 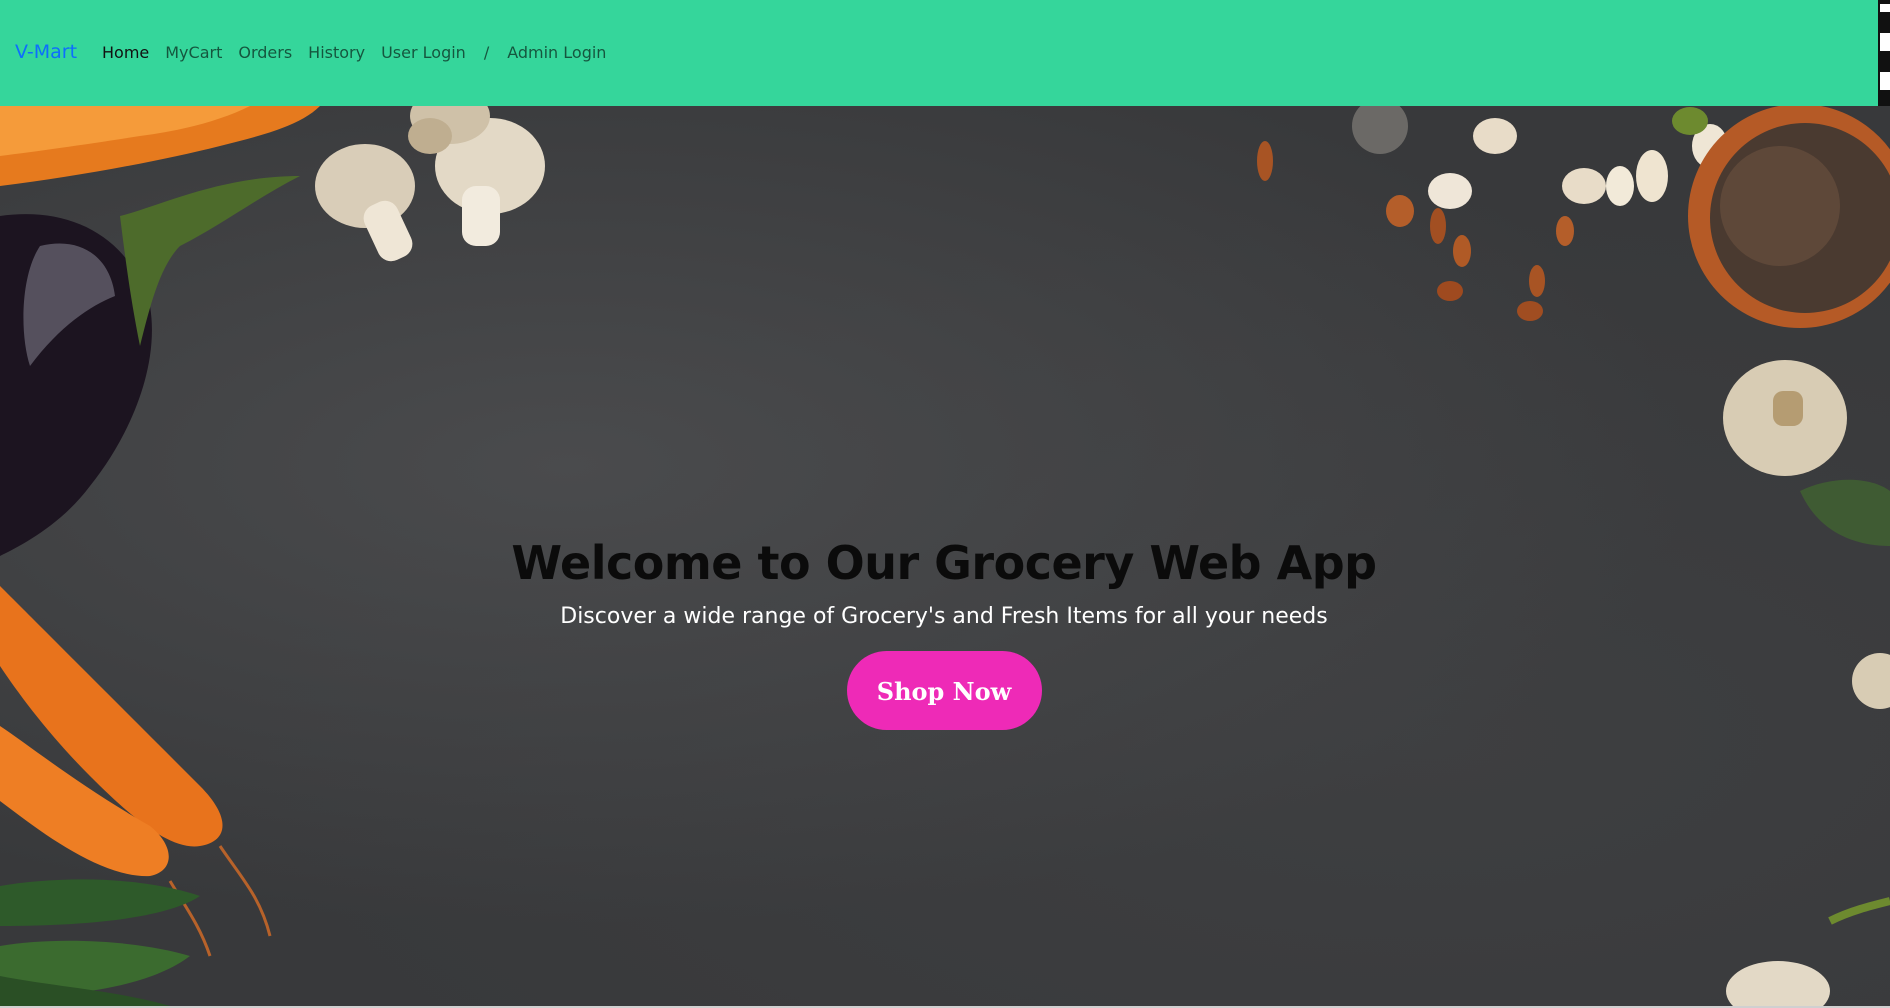 I want to click on shop-now-button: Shop Now, so click(x=944, y=690).